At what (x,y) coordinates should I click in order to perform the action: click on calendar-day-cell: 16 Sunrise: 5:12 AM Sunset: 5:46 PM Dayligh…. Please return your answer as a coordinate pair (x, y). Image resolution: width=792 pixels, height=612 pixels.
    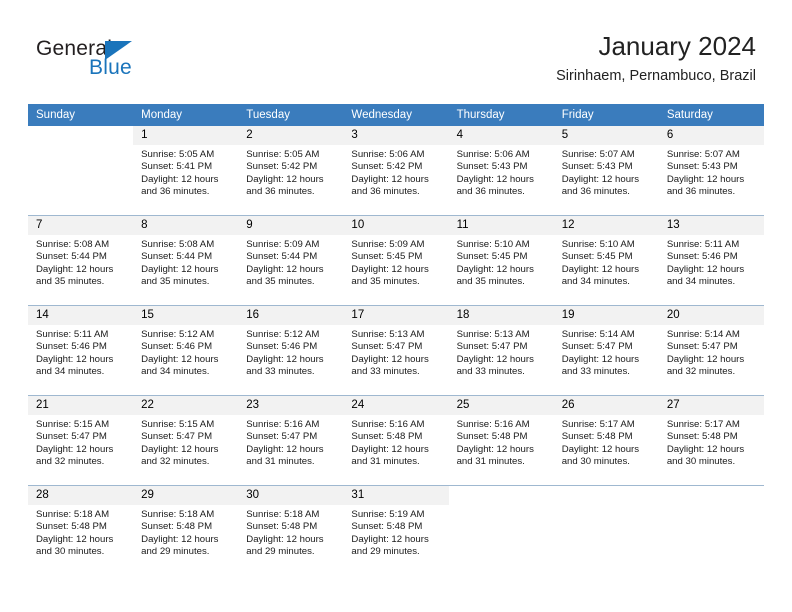
    Looking at the image, I should click on (291, 350).